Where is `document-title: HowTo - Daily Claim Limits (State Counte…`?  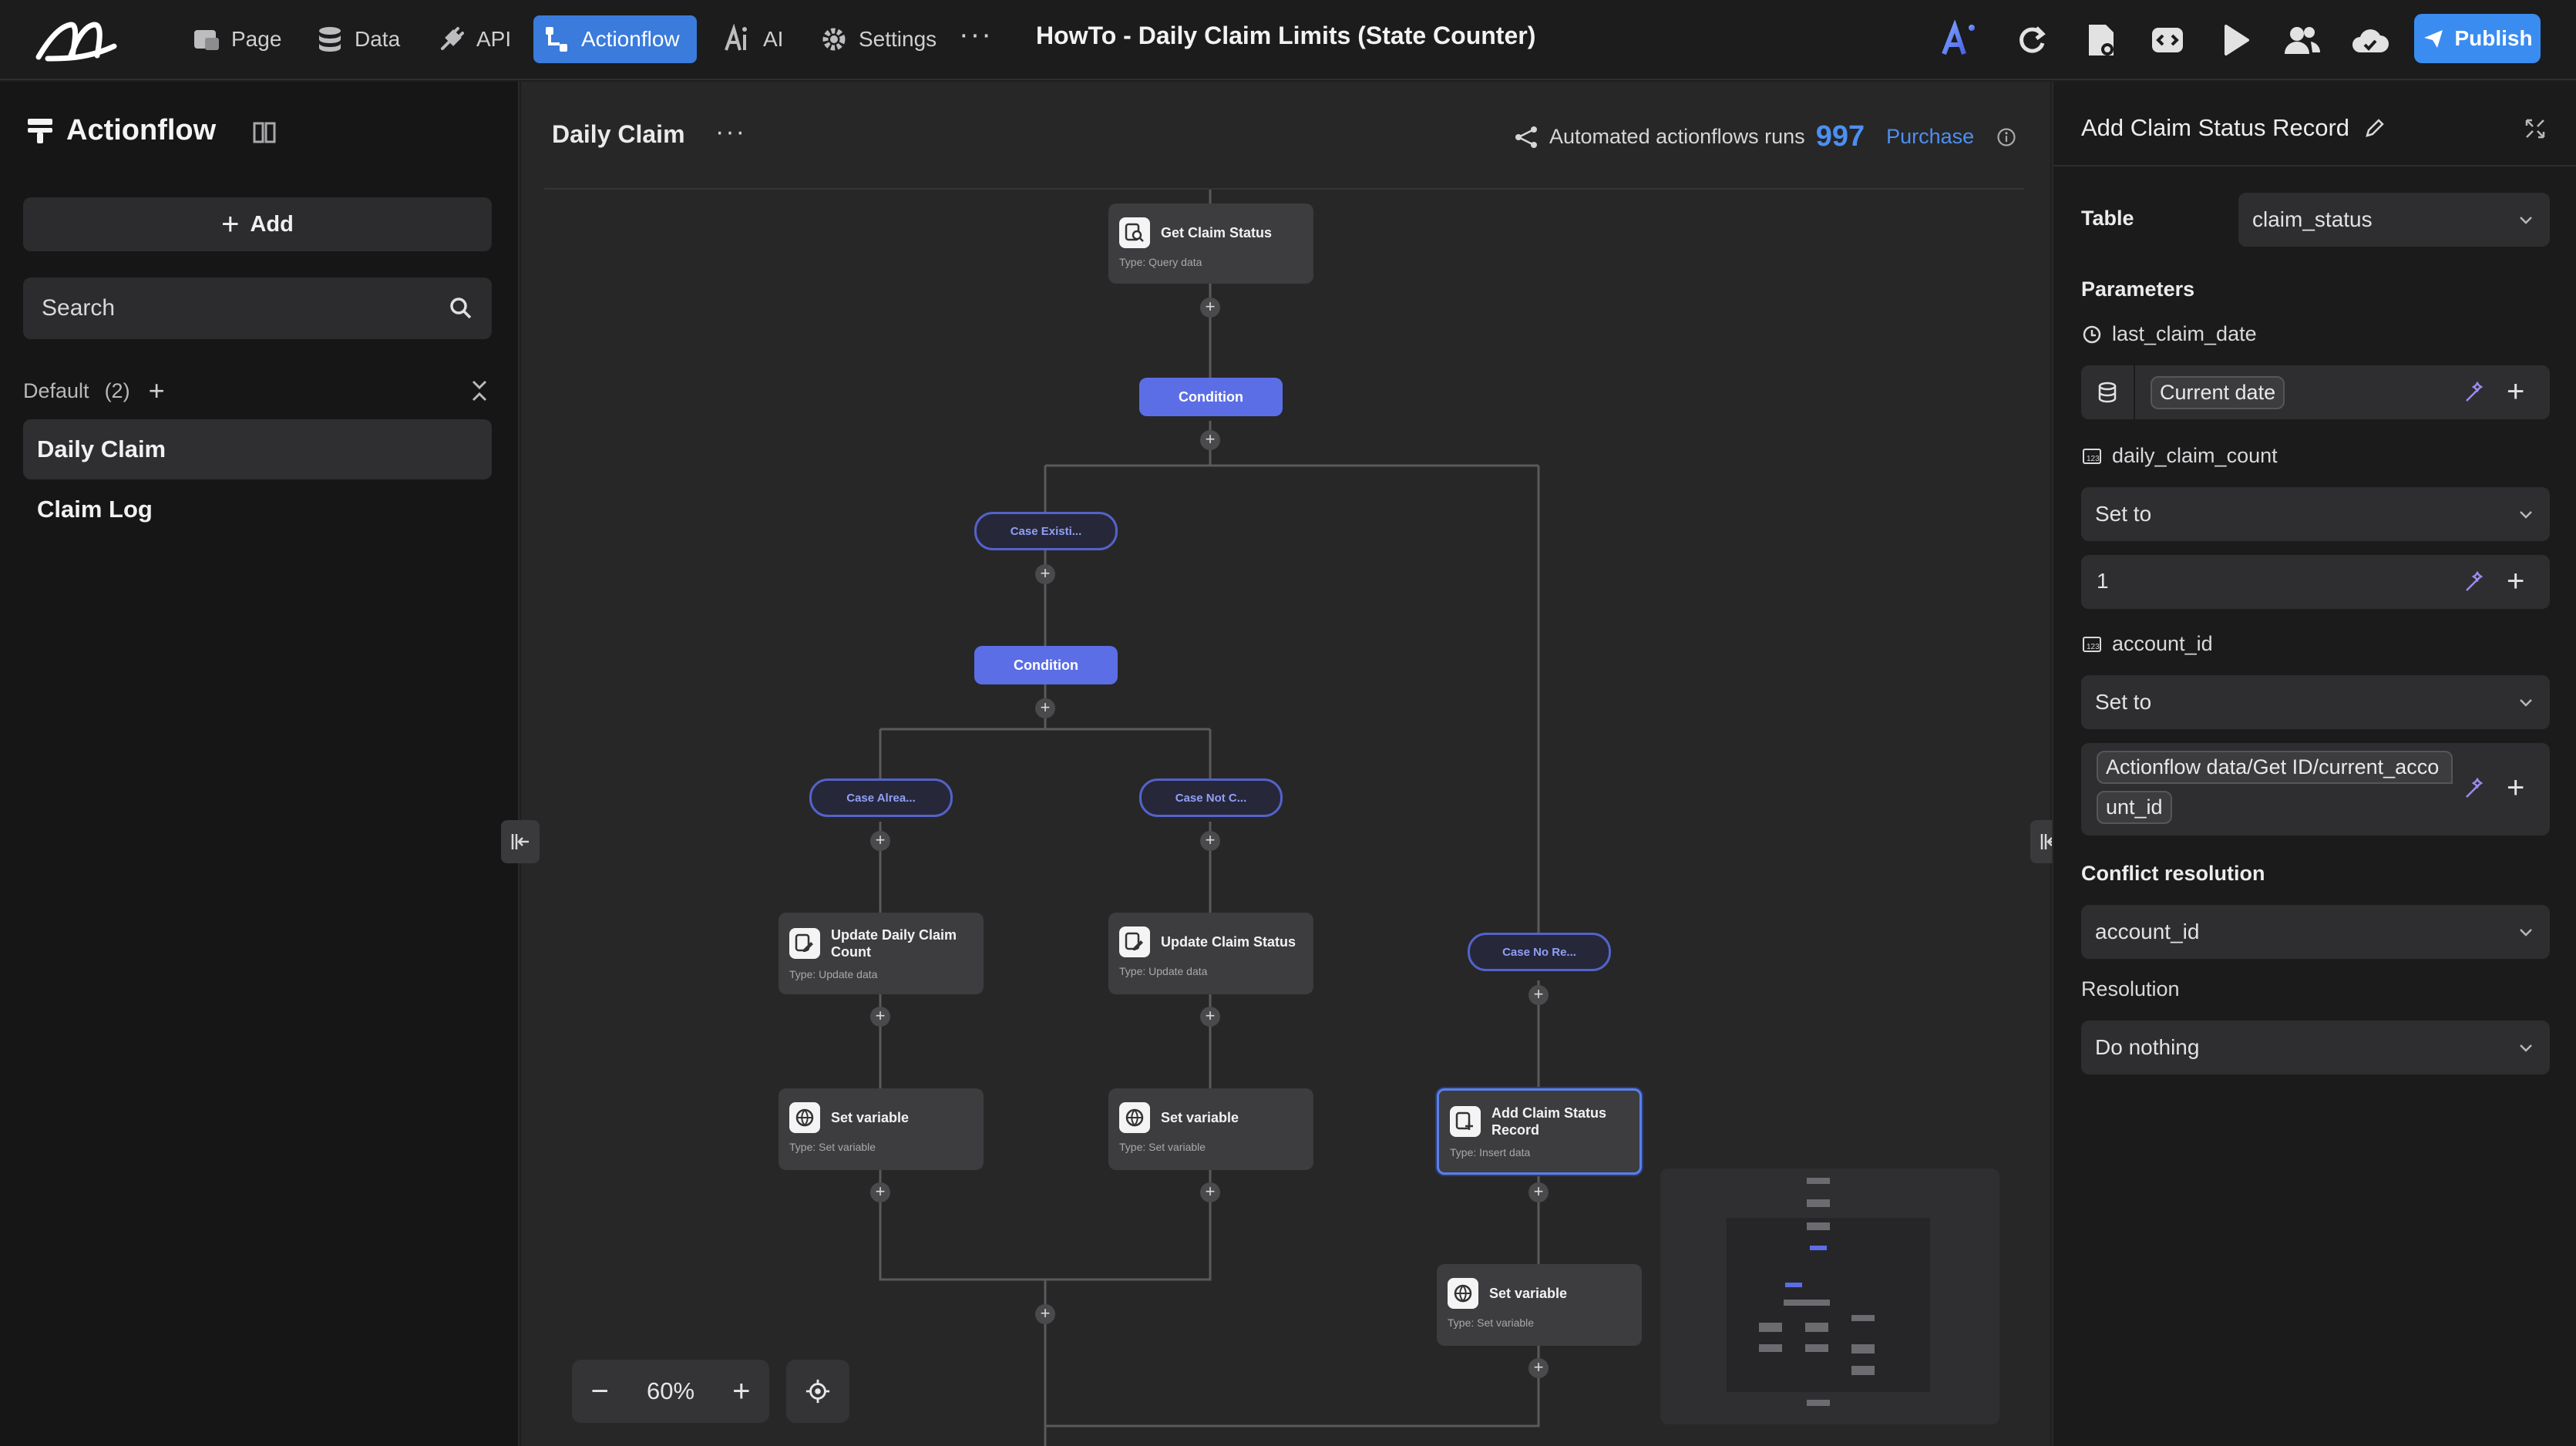
document-title: HowTo - Daily Claim Limits (State Counte… is located at coordinates (1286, 36).